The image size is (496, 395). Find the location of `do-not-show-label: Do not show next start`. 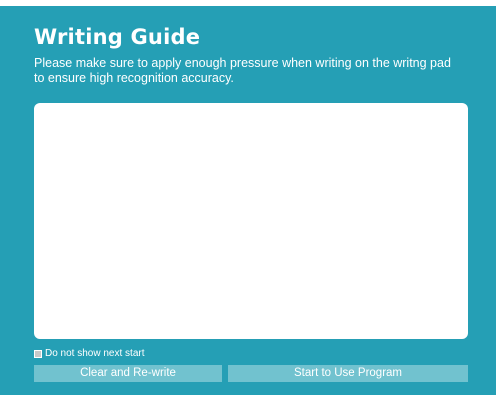

do-not-show-label: Do not show next start is located at coordinates (95, 353).